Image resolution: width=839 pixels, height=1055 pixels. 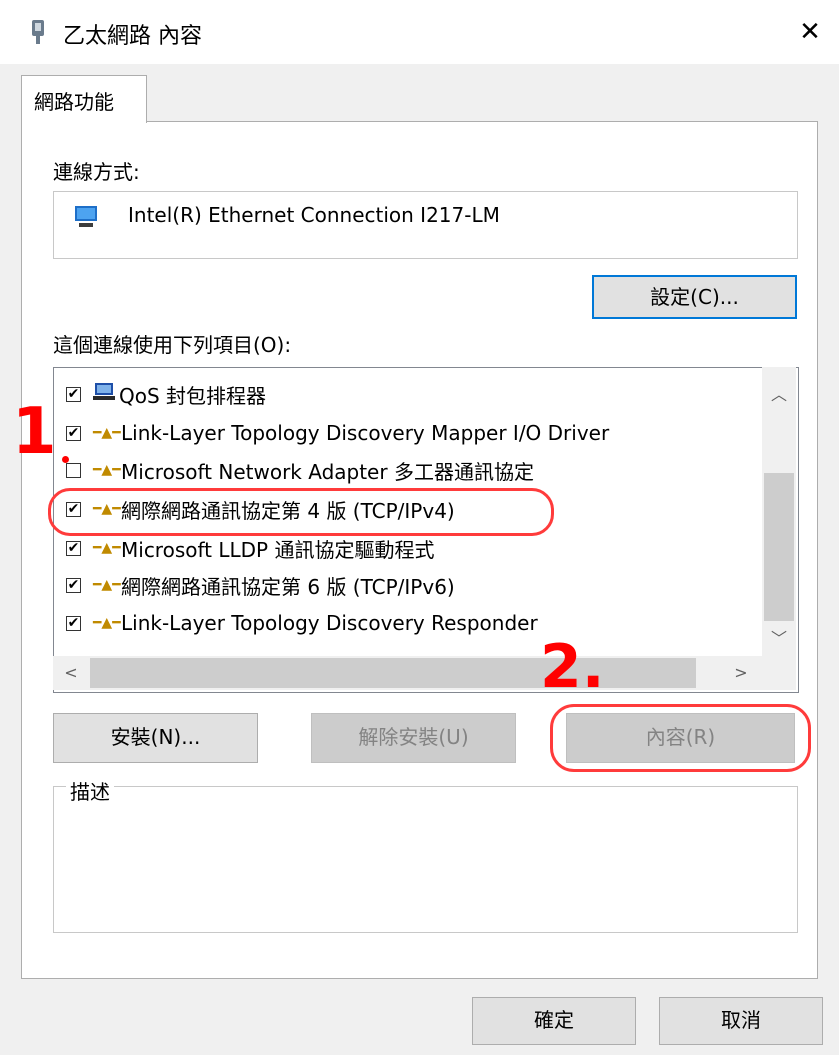 What do you see at coordinates (741, 1021) in the screenshot?
I see `cancel-button: 取消` at bounding box center [741, 1021].